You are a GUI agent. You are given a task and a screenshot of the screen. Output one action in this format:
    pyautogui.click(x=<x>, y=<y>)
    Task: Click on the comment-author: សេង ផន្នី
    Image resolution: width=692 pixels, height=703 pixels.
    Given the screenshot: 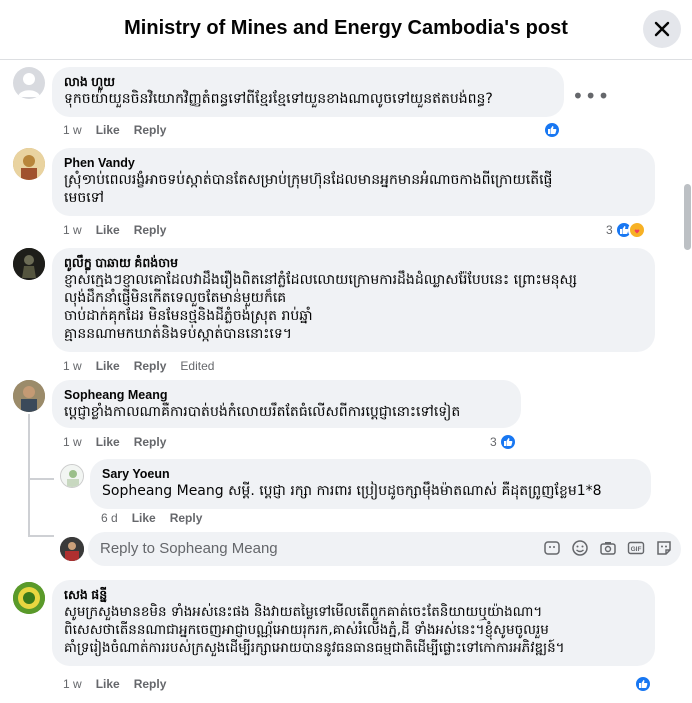 What is the action you would take?
    pyautogui.click(x=353, y=595)
    